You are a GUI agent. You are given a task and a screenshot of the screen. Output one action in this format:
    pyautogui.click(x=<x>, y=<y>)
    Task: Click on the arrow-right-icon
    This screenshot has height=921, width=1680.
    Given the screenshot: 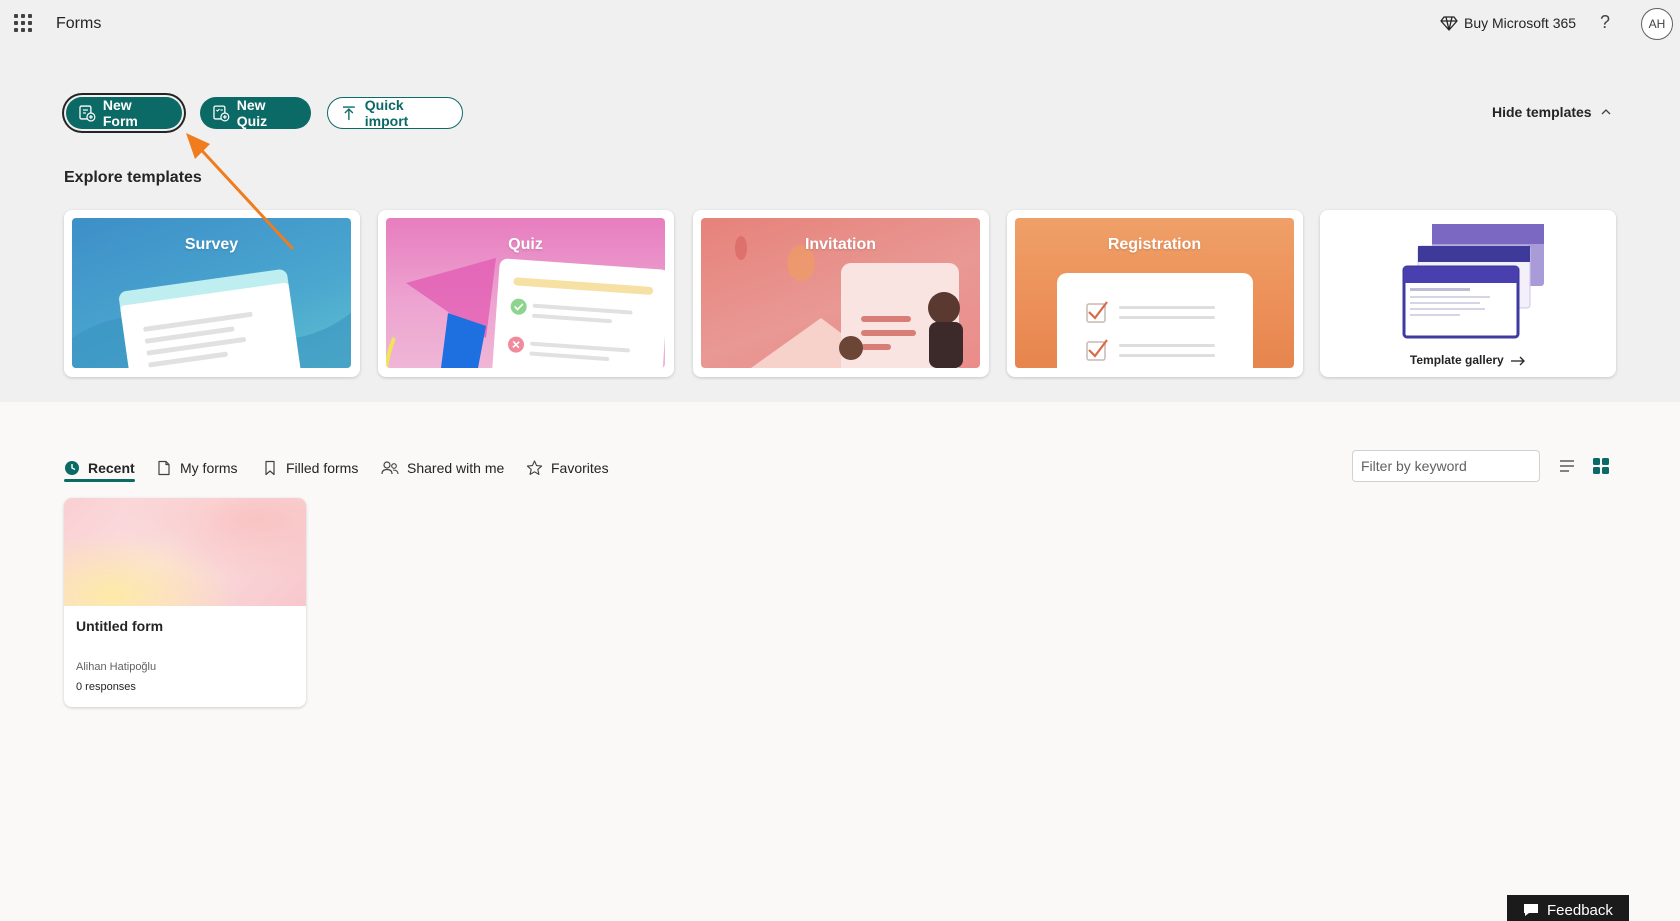 What is the action you would take?
    pyautogui.click(x=1518, y=361)
    